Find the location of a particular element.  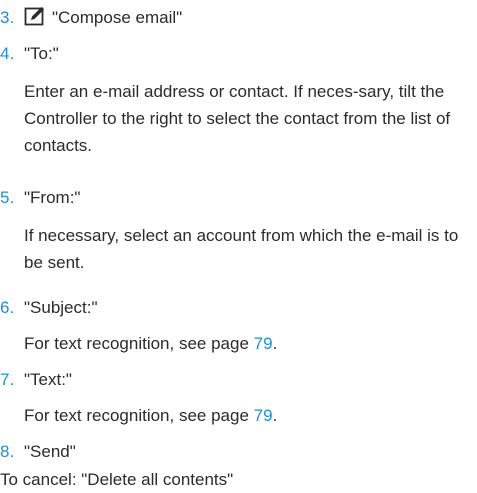

step-number: 3. is located at coordinates (7, 17).